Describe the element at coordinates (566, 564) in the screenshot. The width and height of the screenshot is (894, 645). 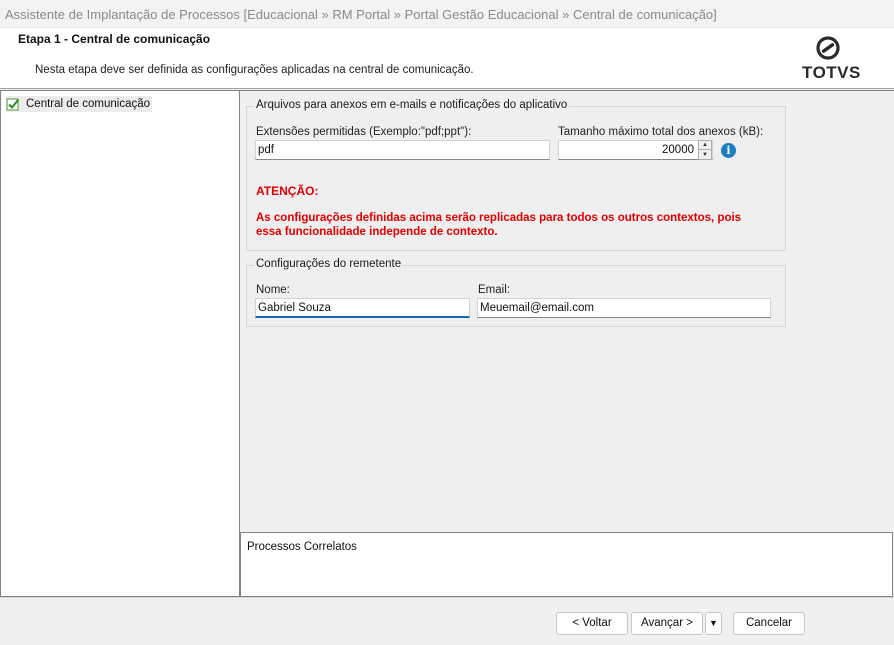
I see `related-processes-panel: Processos Correlatos` at that location.